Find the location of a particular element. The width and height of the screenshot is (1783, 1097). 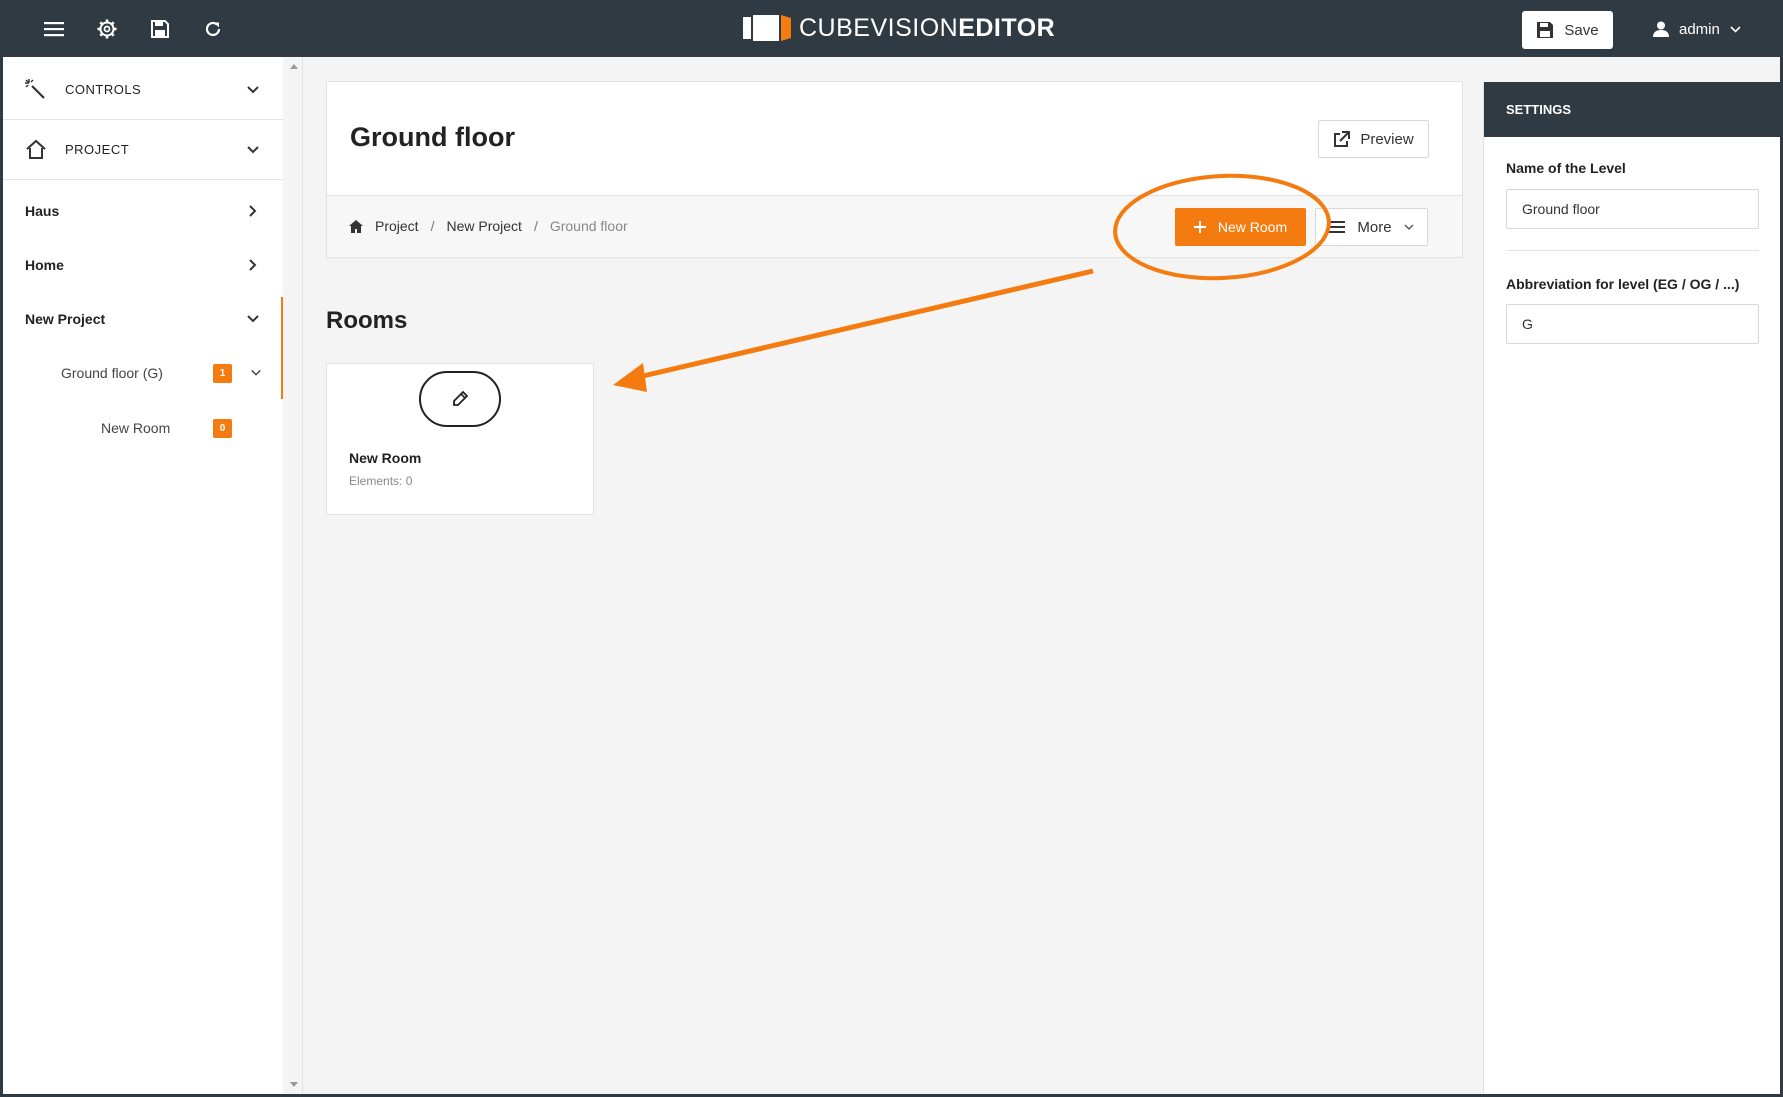

room-card: New Room Elements: 0 is located at coordinates (460, 439).